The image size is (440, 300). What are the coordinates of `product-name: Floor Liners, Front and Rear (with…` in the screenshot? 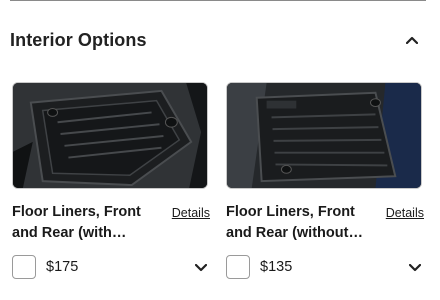 It's located at (76, 222).